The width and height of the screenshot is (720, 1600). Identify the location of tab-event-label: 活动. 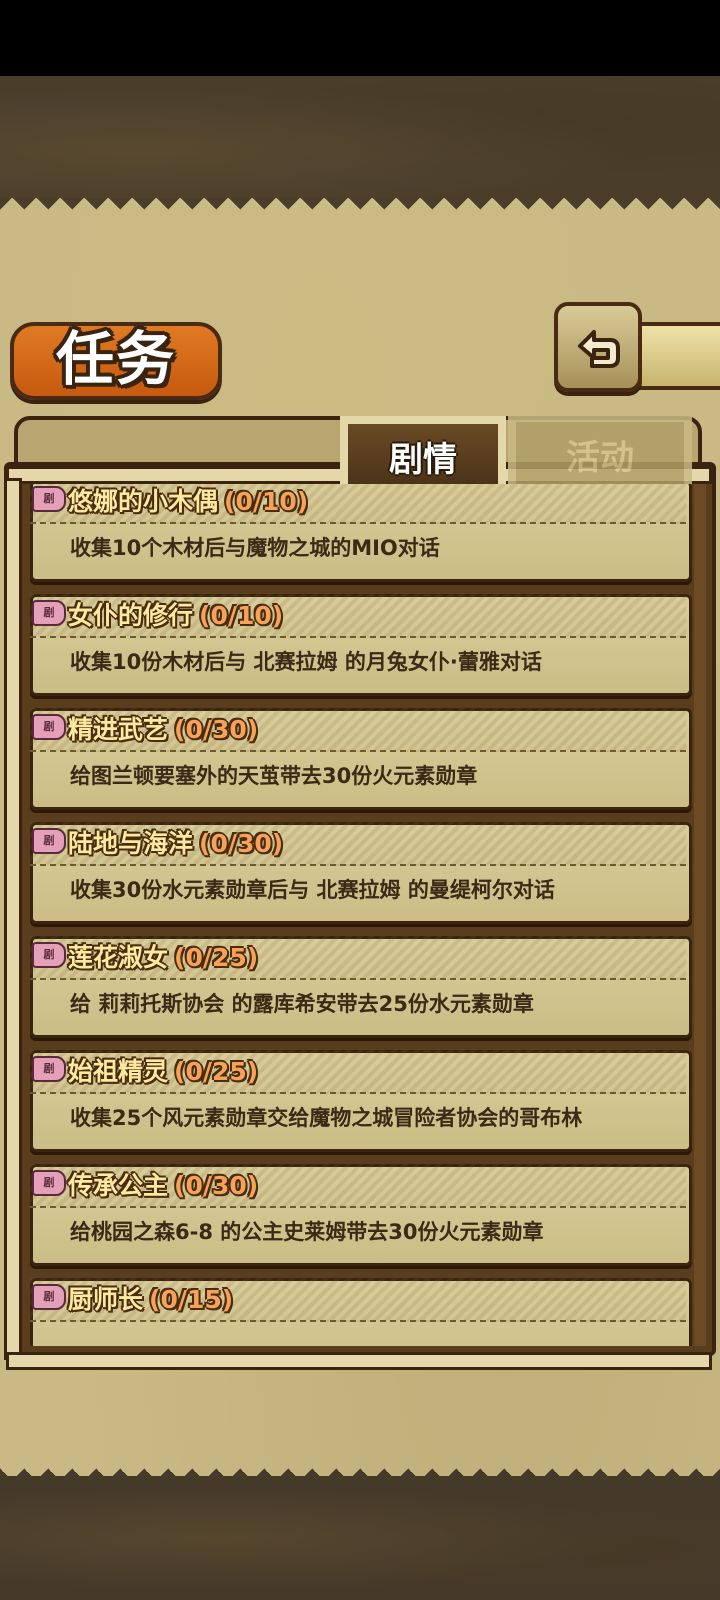
(600, 457).